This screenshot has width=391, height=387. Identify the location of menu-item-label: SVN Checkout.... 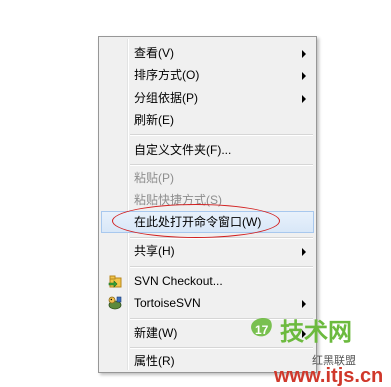
(178, 281).